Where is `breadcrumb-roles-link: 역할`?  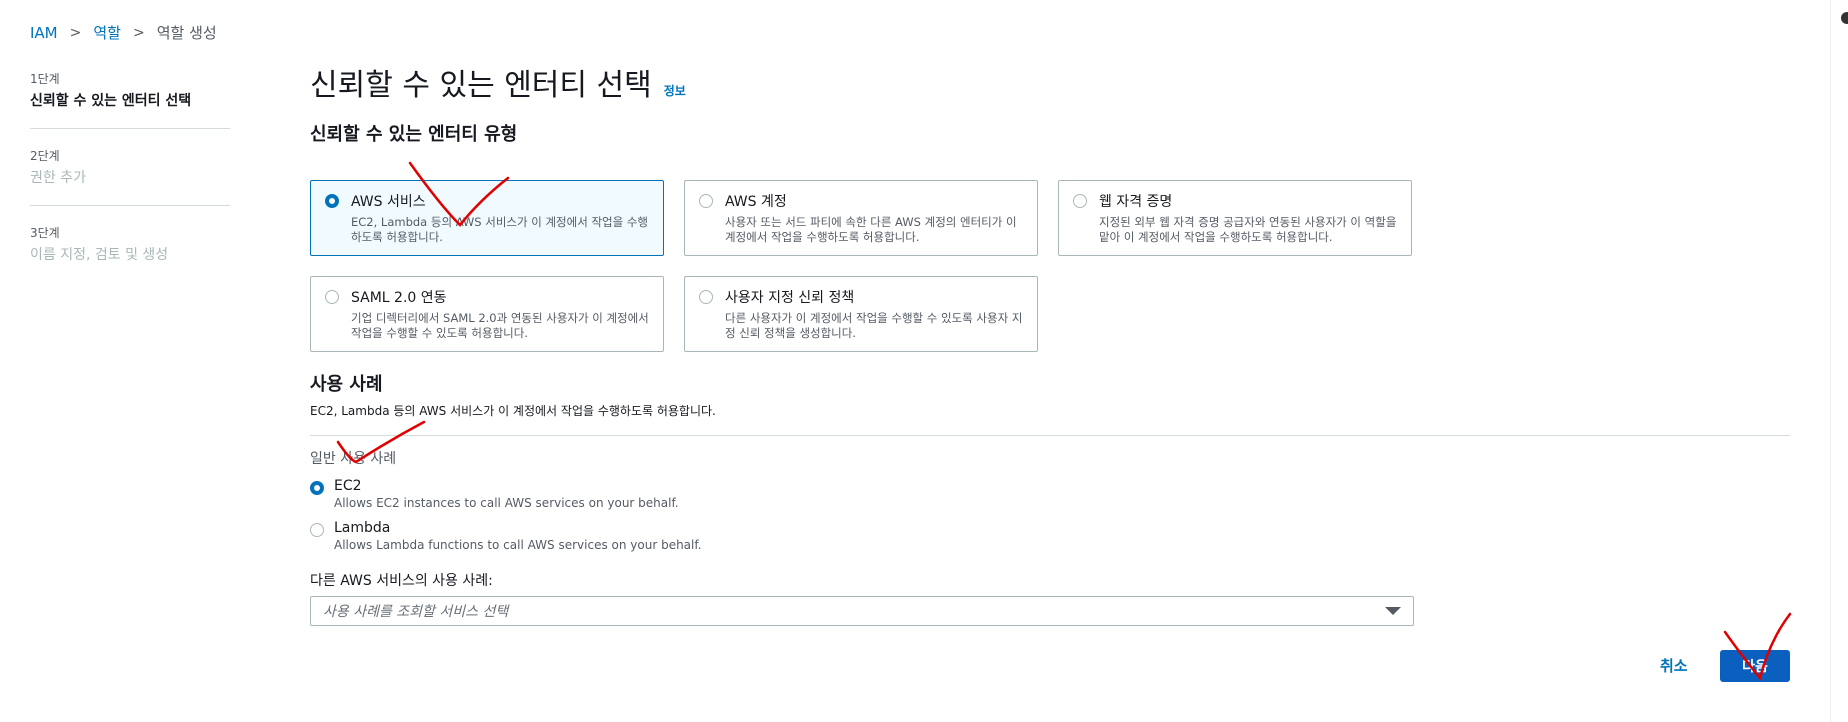
breadcrumb-roles-link: 역할 is located at coordinates (107, 32).